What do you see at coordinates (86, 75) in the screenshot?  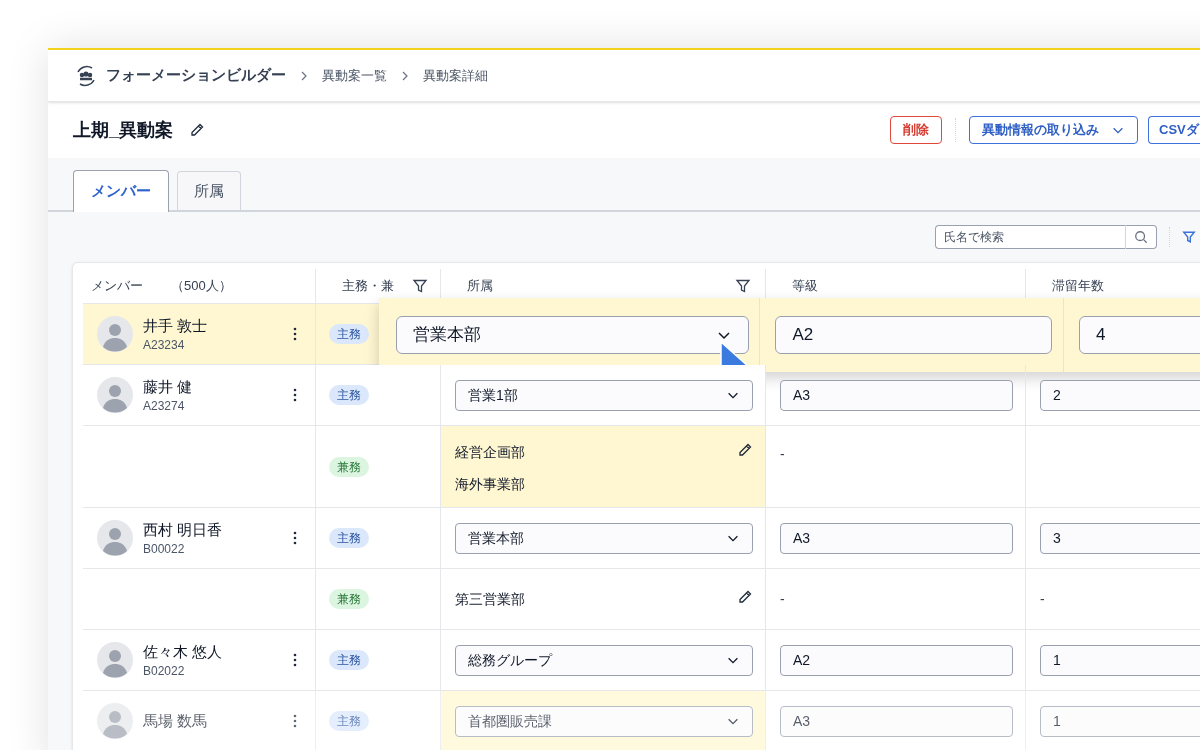 I see `team-logo-icon` at bounding box center [86, 75].